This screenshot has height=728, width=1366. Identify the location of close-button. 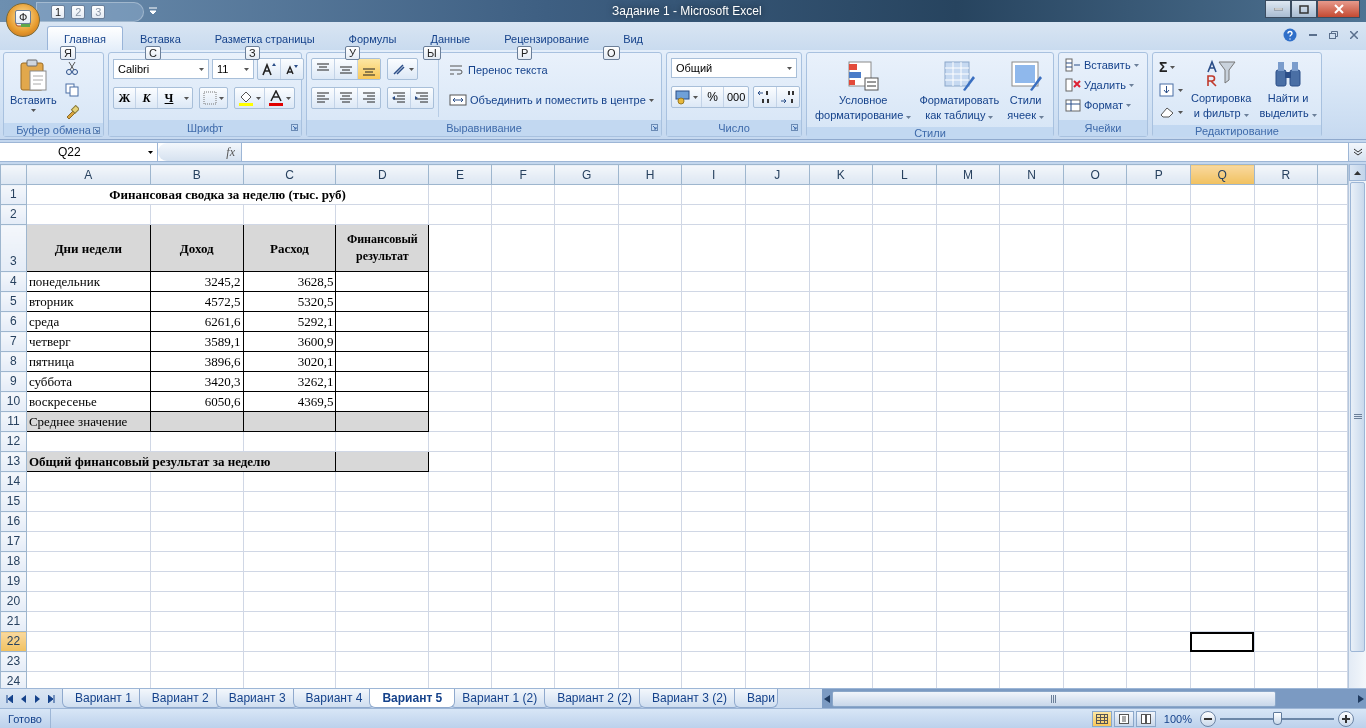
(1338, 9).